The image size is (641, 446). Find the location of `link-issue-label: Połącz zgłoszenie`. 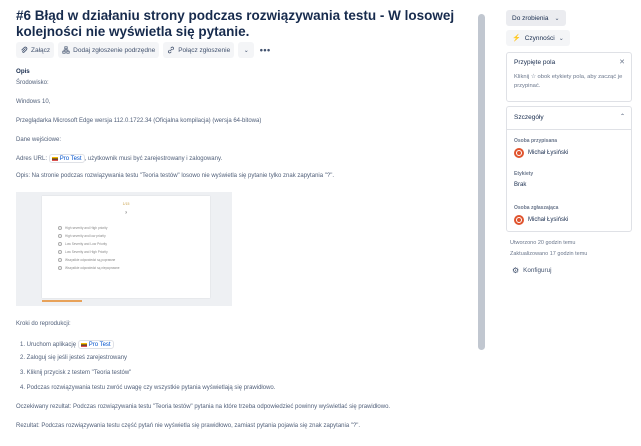

link-issue-label: Połącz zgłoszenie is located at coordinates (204, 50).